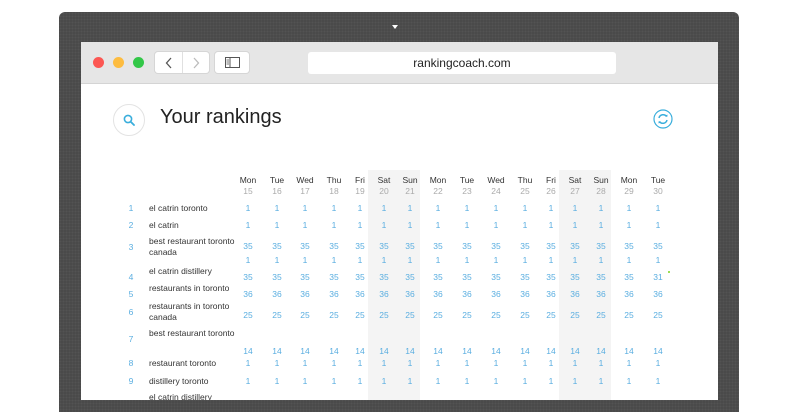 The height and width of the screenshot is (412, 800). Describe the element at coordinates (131, 208) in the screenshot. I see `row-number: 1` at that location.